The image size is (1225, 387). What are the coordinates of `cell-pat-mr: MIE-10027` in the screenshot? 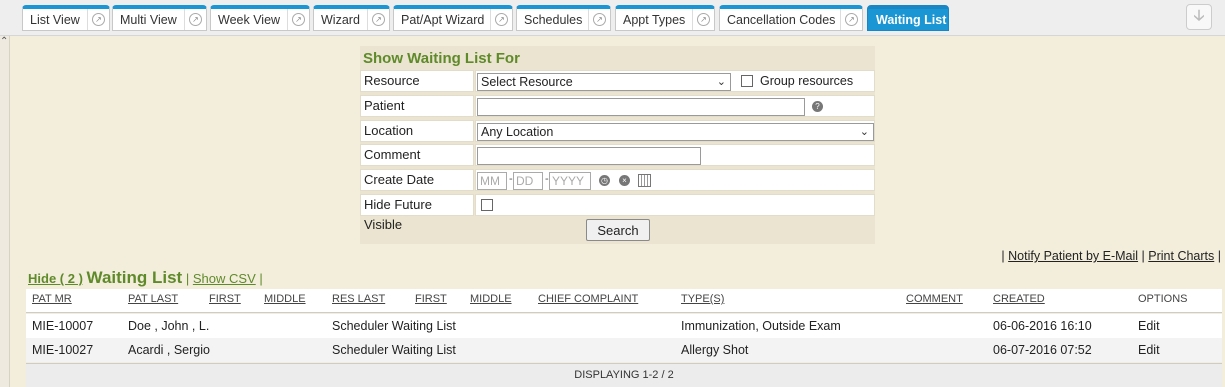 It's located at (63, 350).